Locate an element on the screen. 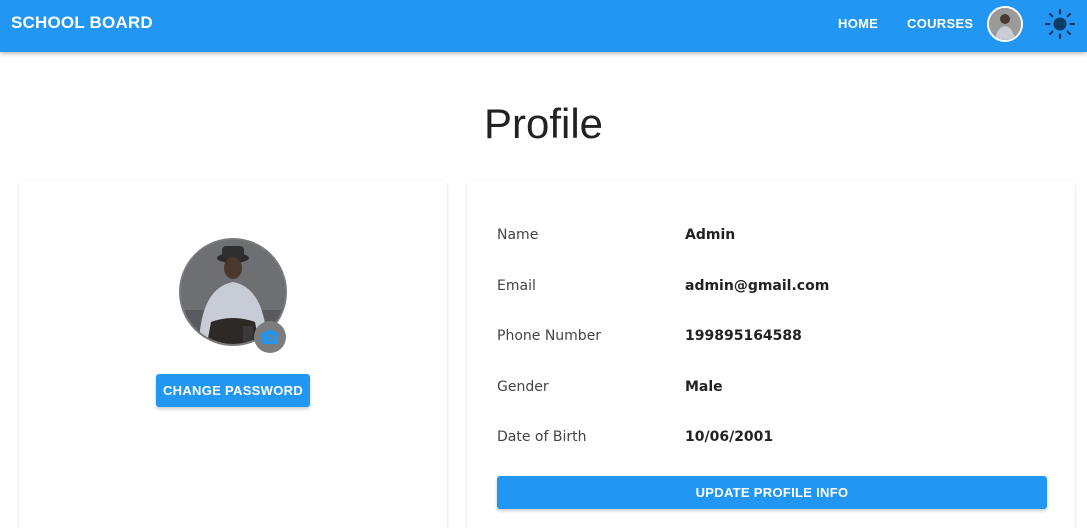 The width and height of the screenshot is (1087, 528). field-label-phone: Phone Number is located at coordinates (549, 336).